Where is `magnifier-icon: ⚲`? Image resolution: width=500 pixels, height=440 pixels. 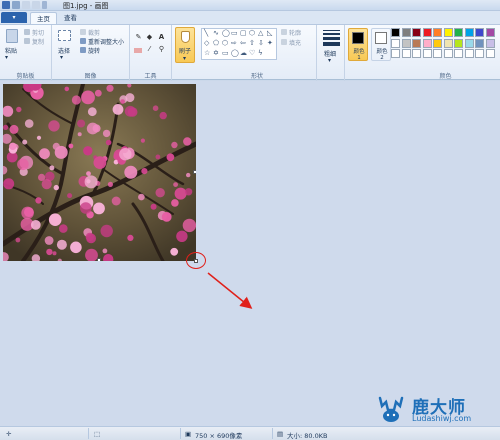
magnifier-icon: ⚲ is located at coordinates (161, 49).